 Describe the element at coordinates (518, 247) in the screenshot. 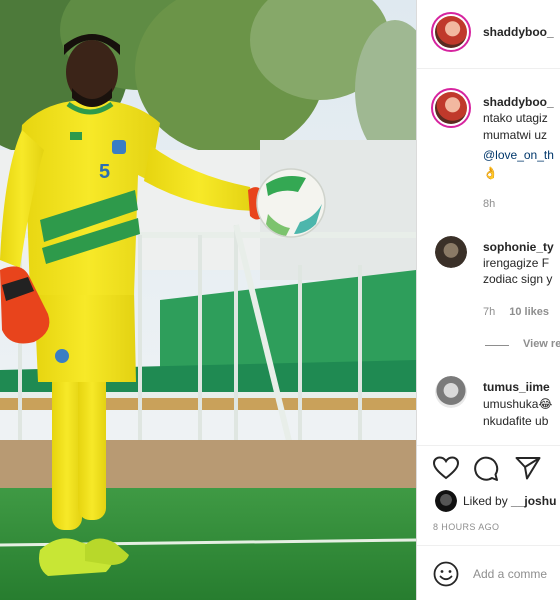

I see `comment-username: sophonie_ty` at that location.